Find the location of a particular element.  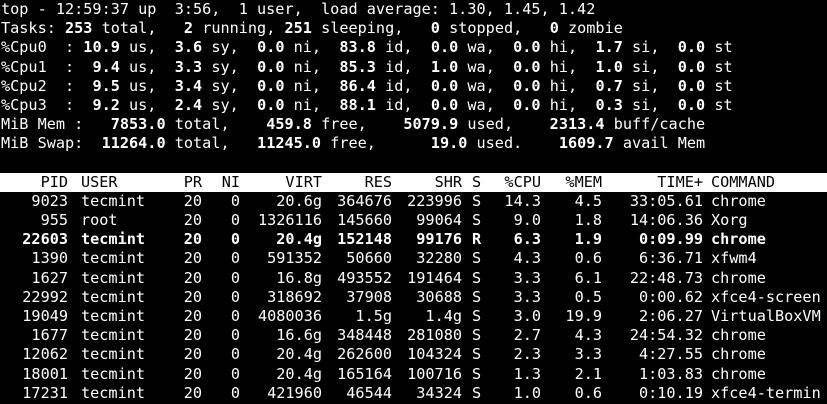

cell-mem: 0.5 is located at coordinates (588, 296).